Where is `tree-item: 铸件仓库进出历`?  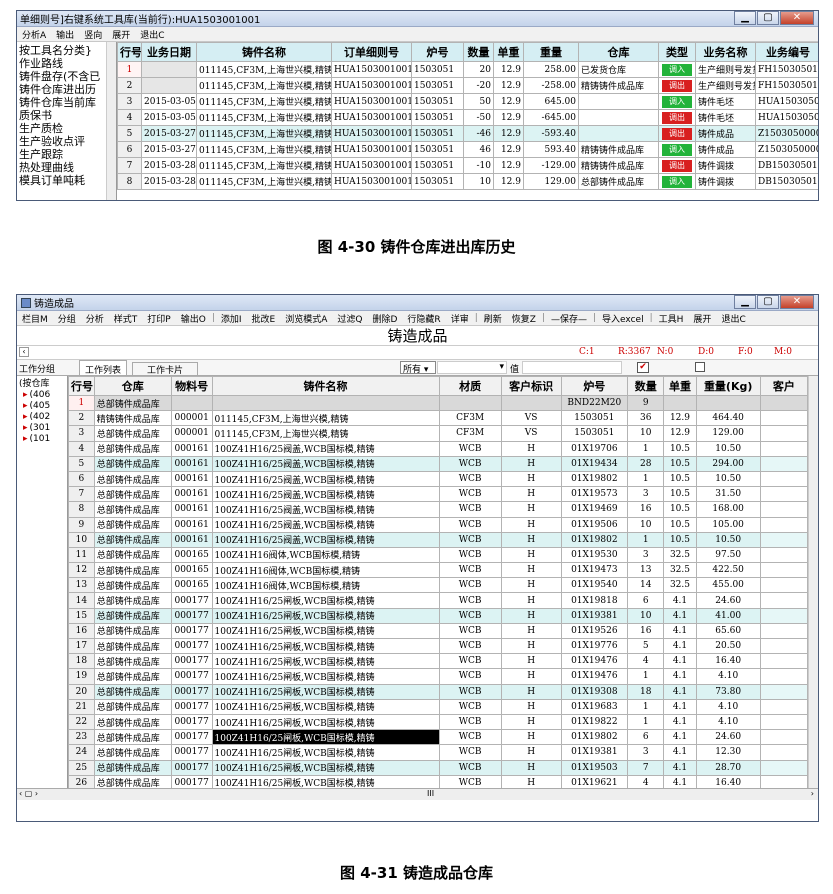 tree-item: 铸件仓库进出历 is located at coordinates (67, 89).